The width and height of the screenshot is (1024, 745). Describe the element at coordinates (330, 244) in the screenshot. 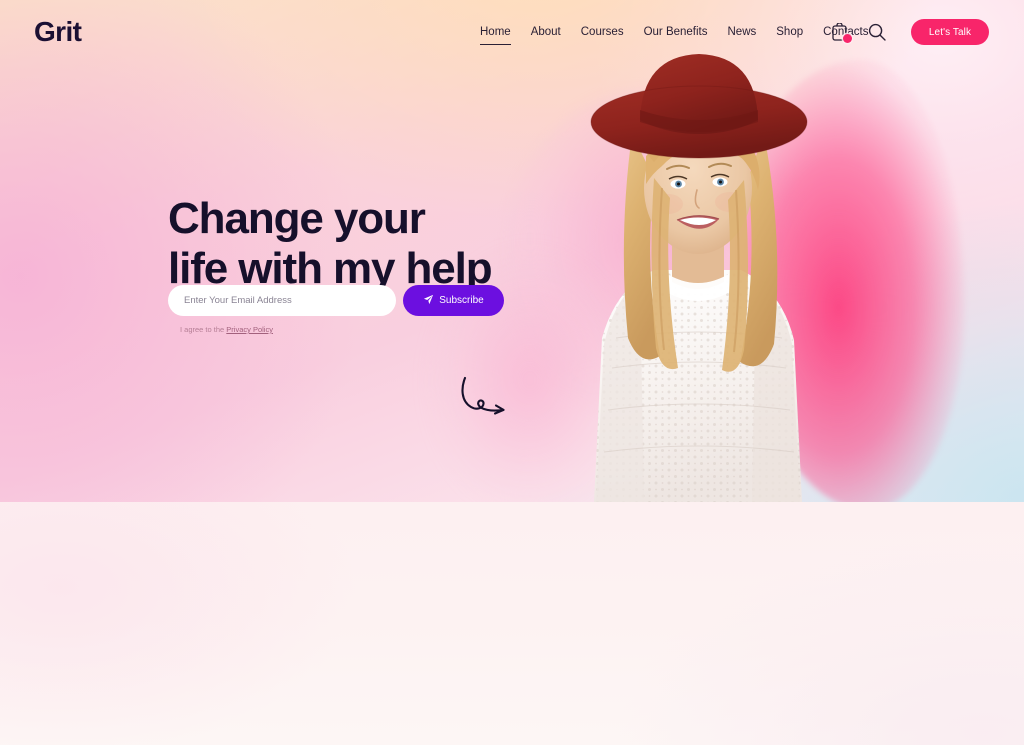

I see `hero-headline: Change your life with my help` at that location.